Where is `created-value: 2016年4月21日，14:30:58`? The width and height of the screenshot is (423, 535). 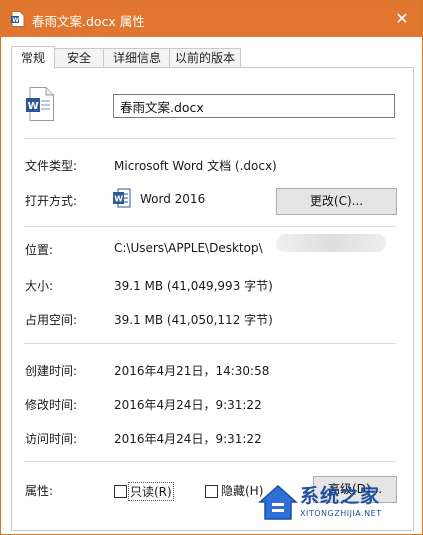
created-value: 2016年4月21日，14:30:58 is located at coordinates (192, 371).